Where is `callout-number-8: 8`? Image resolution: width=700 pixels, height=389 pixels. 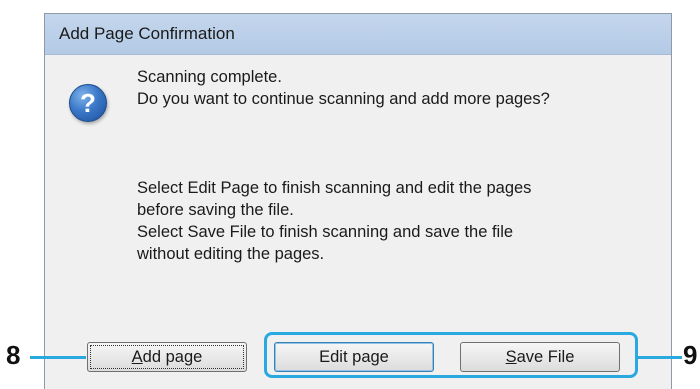
callout-number-8: 8 is located at coordinates (13, 355).